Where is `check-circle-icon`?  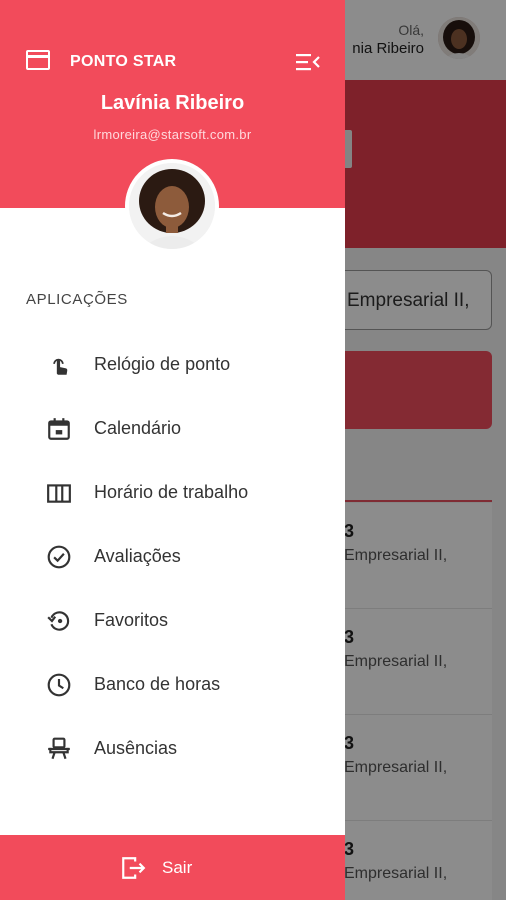 check-circle-icon is located at coordinates (59, 557).